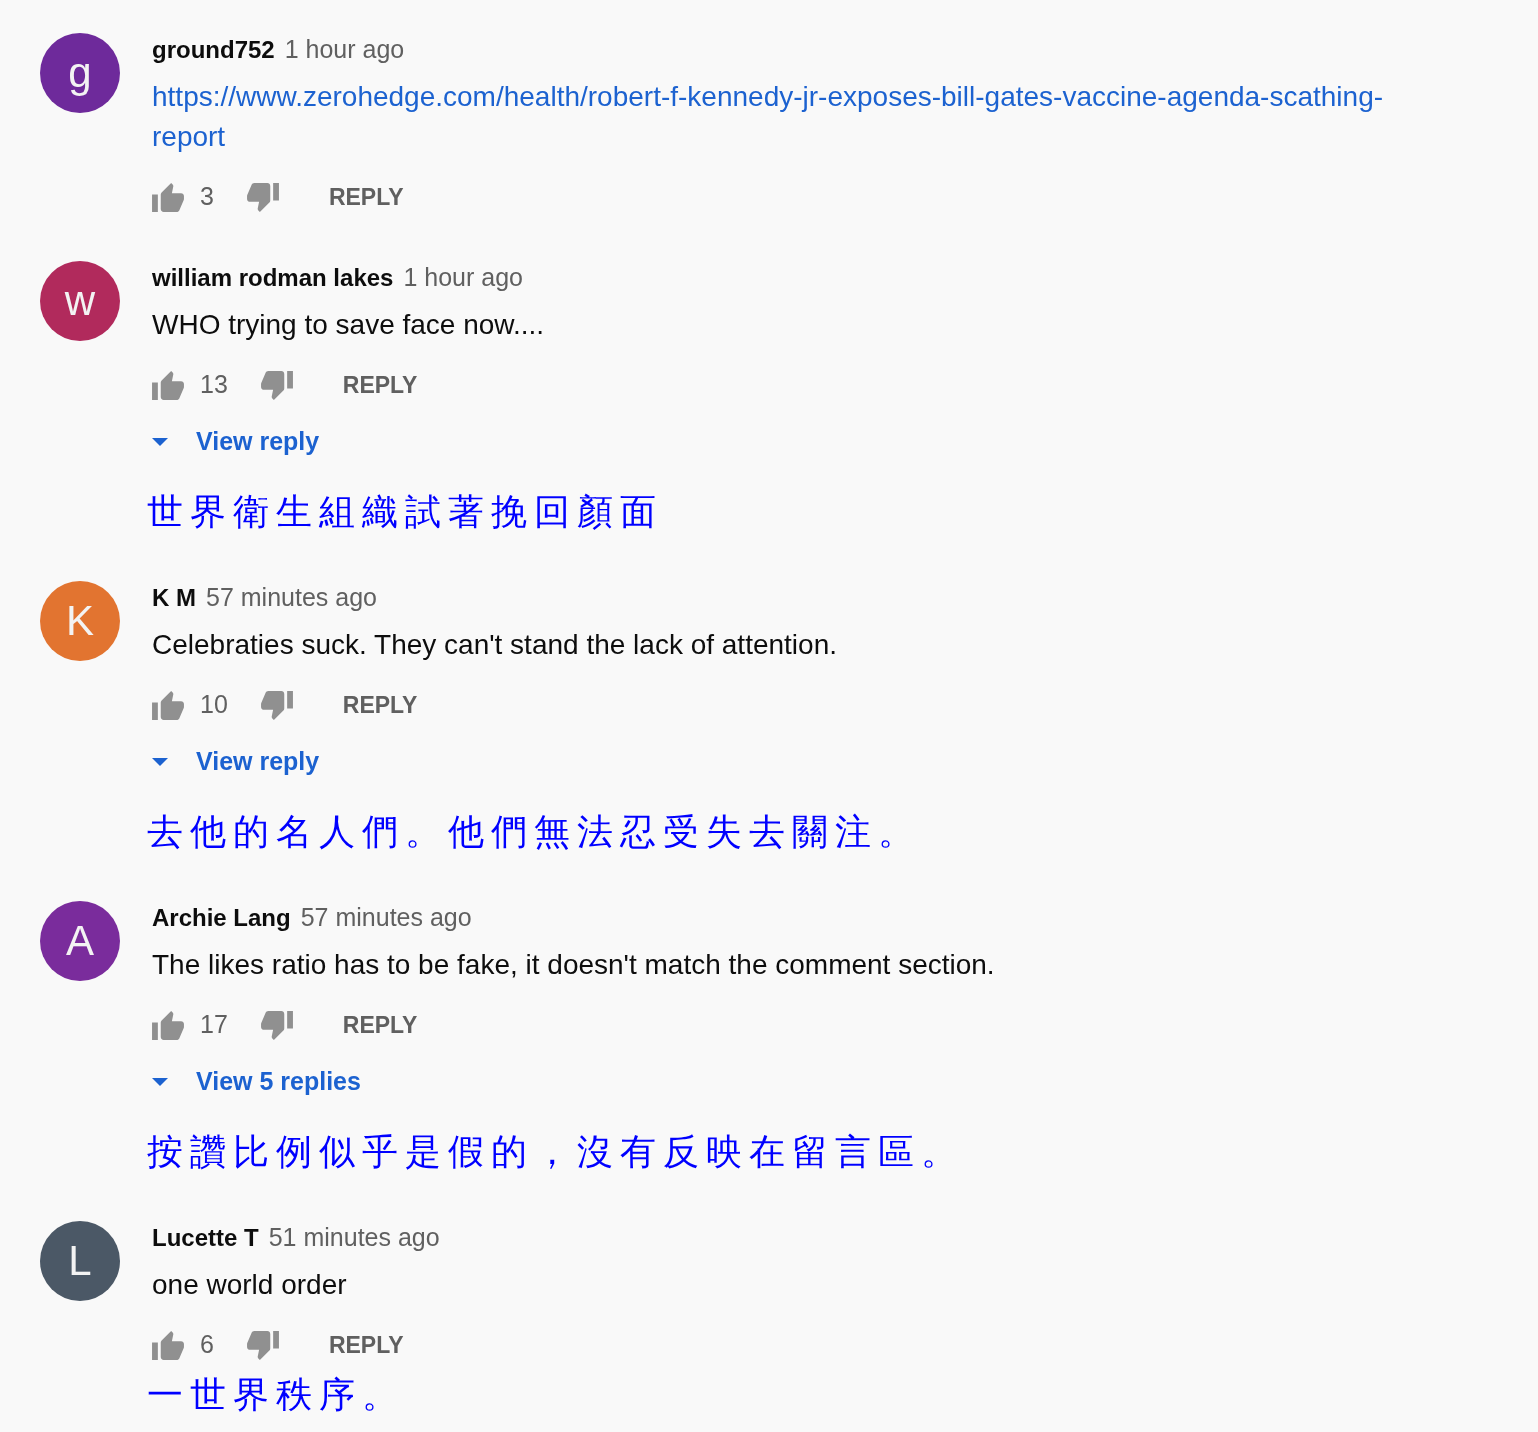  I want to click on translation-caption: 去他的名人們。他們無法忍受失去關注。, so click(534, 832).